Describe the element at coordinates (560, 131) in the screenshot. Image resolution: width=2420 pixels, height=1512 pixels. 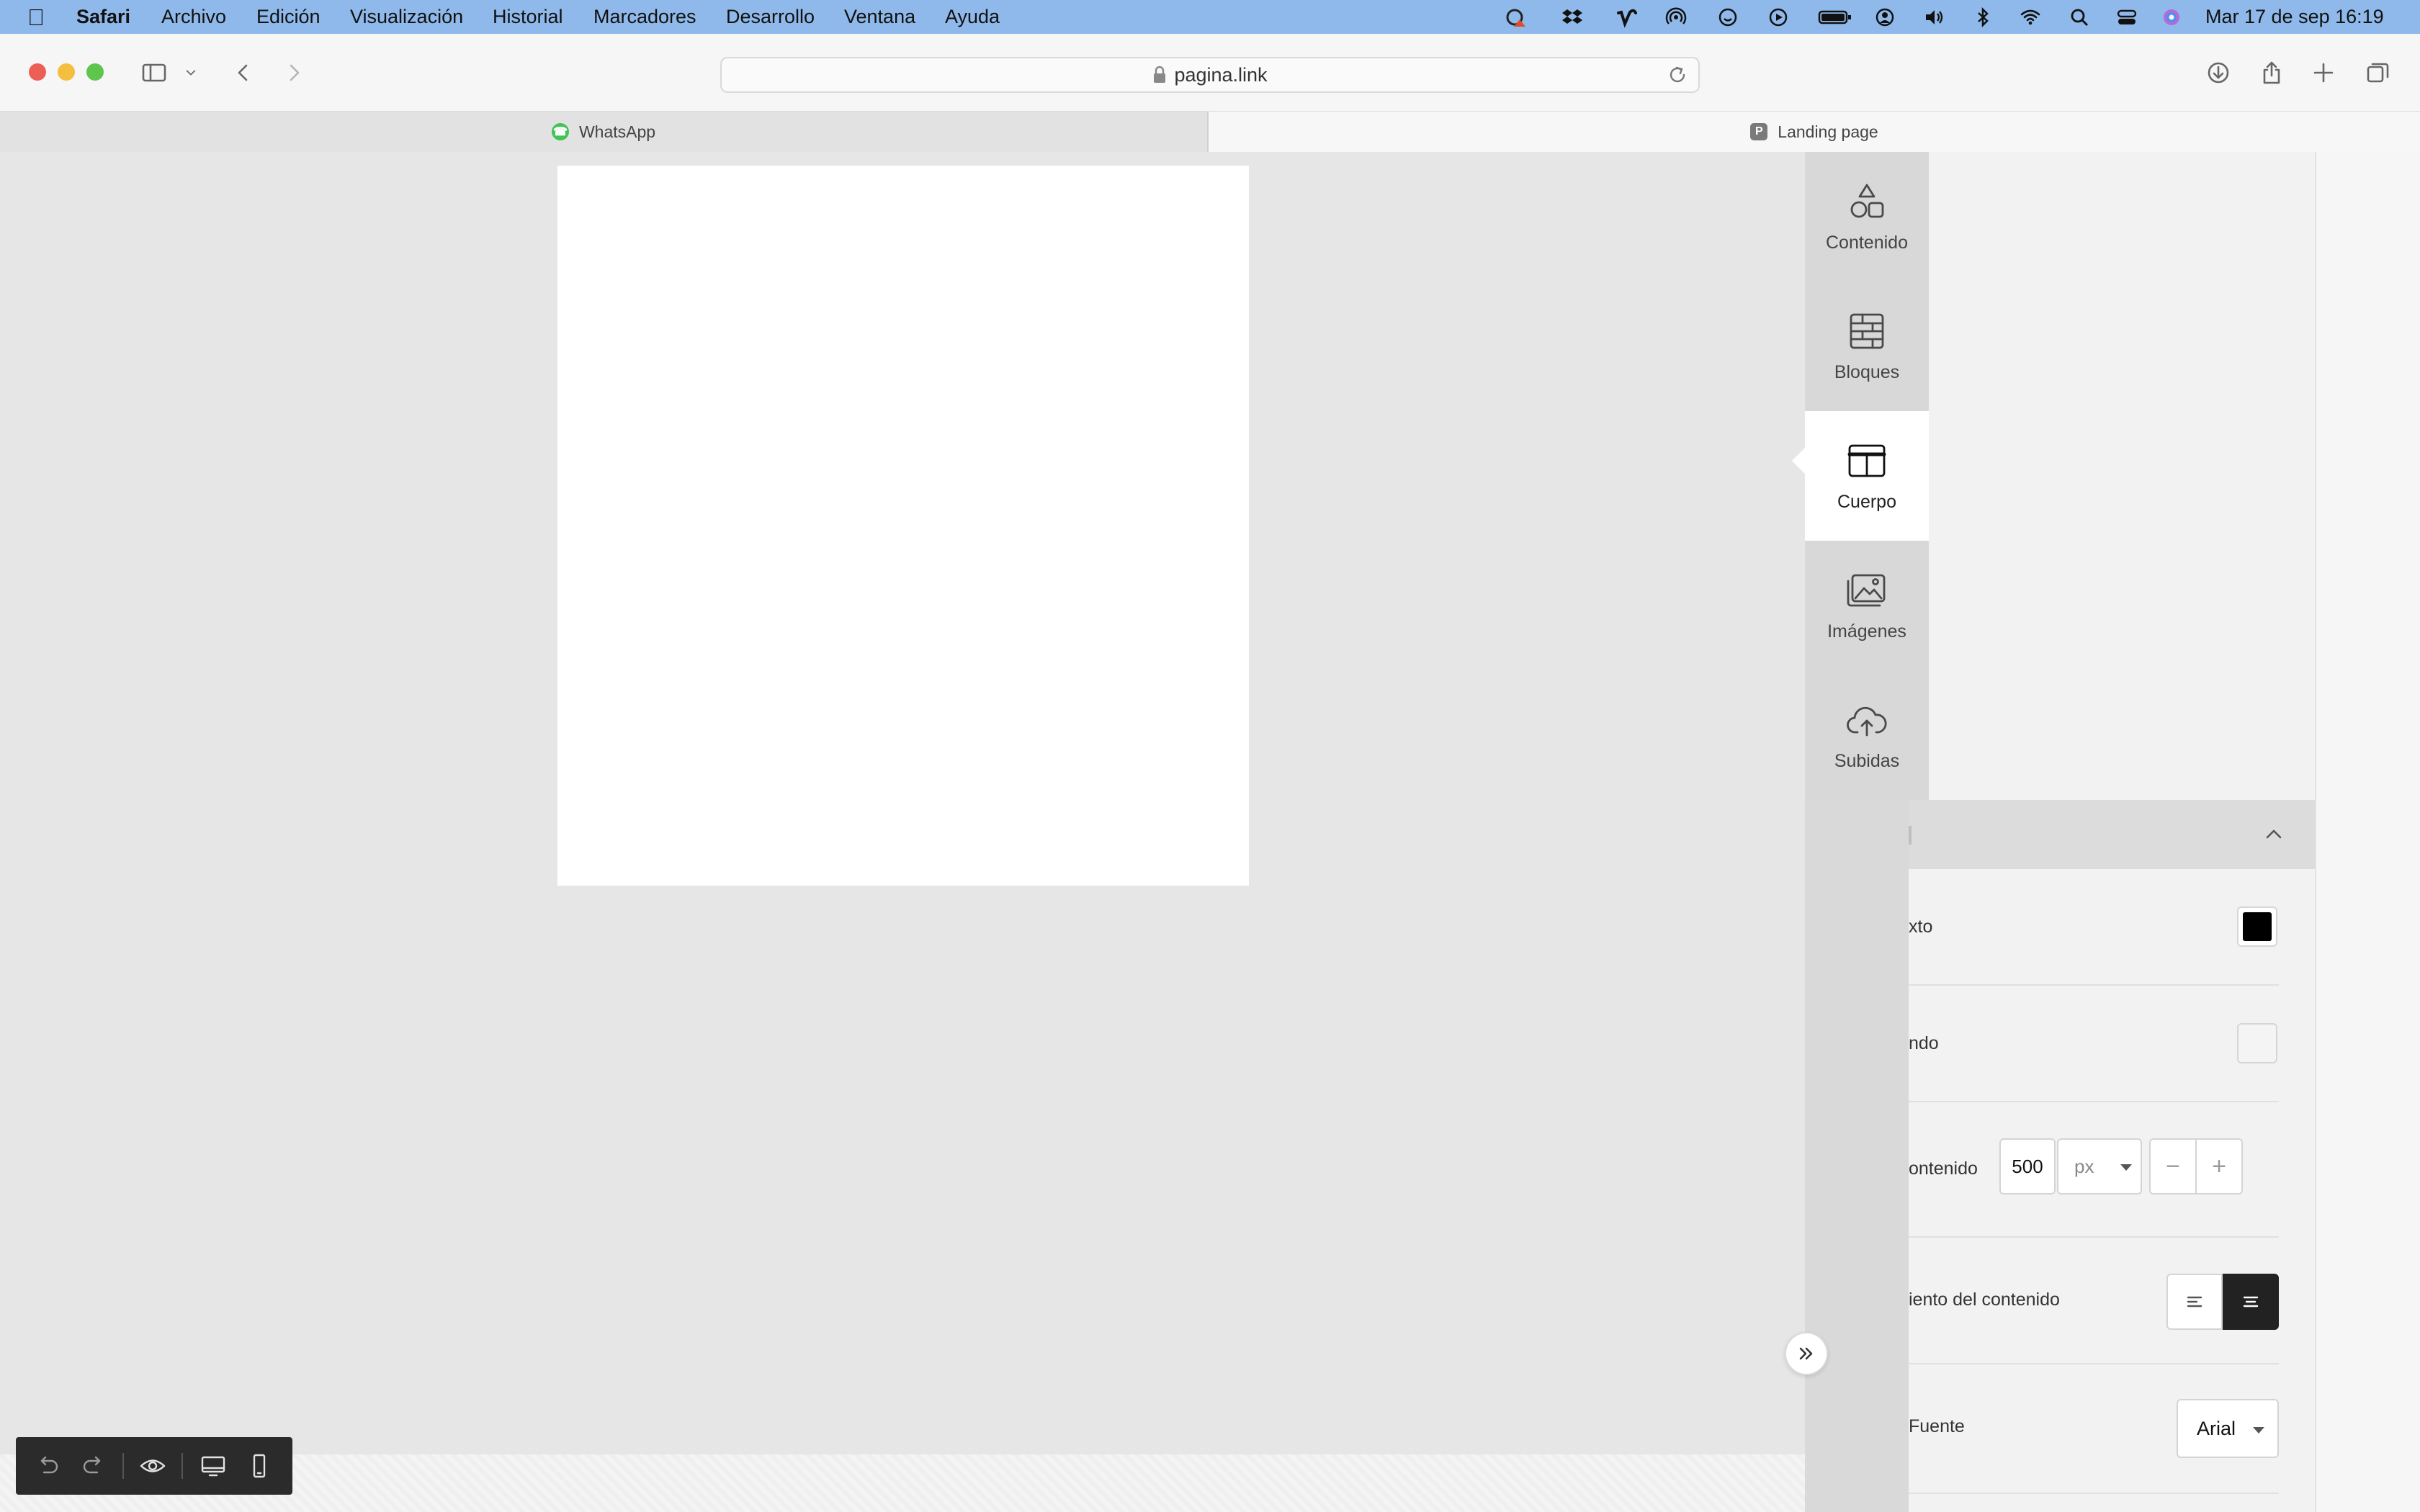
I see `whatsapp-icon: ☎` at that location.